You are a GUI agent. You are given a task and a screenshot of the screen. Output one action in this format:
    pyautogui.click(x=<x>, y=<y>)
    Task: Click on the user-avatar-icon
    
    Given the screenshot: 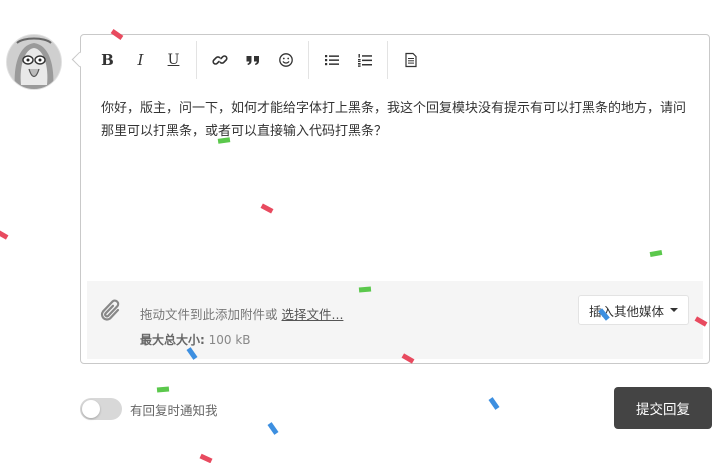 What is the action you would take?
    pyautogui.click(x=34, y=62)
    